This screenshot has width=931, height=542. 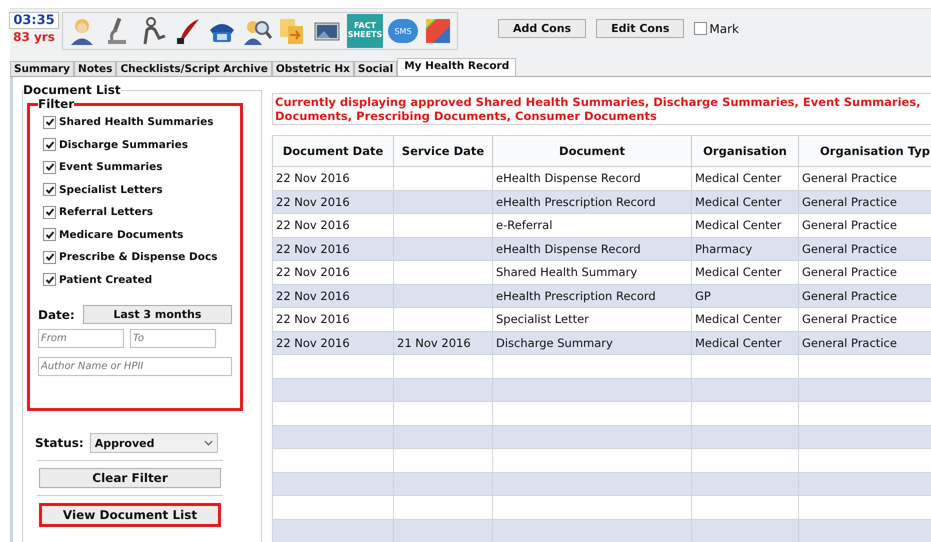 What do you see at coordinates (95, 68) in the screenshot?
I see `tab: Notes` at bounding box center [95, 68].